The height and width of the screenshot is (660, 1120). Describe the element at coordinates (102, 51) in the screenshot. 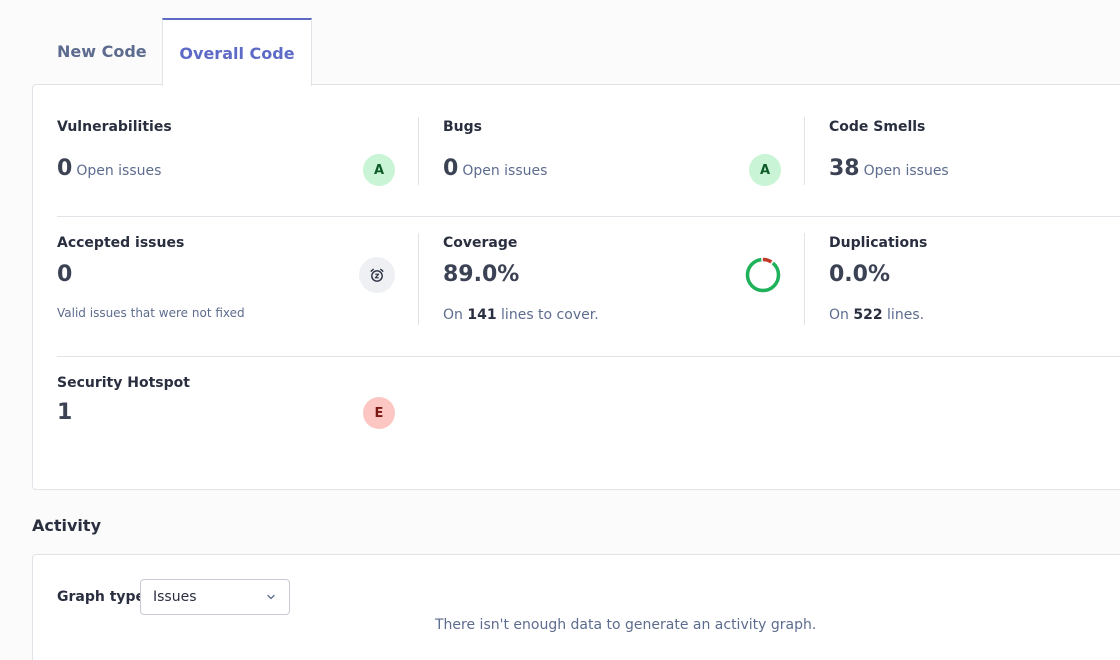

I see `tab-new-code: New Code` at that location.